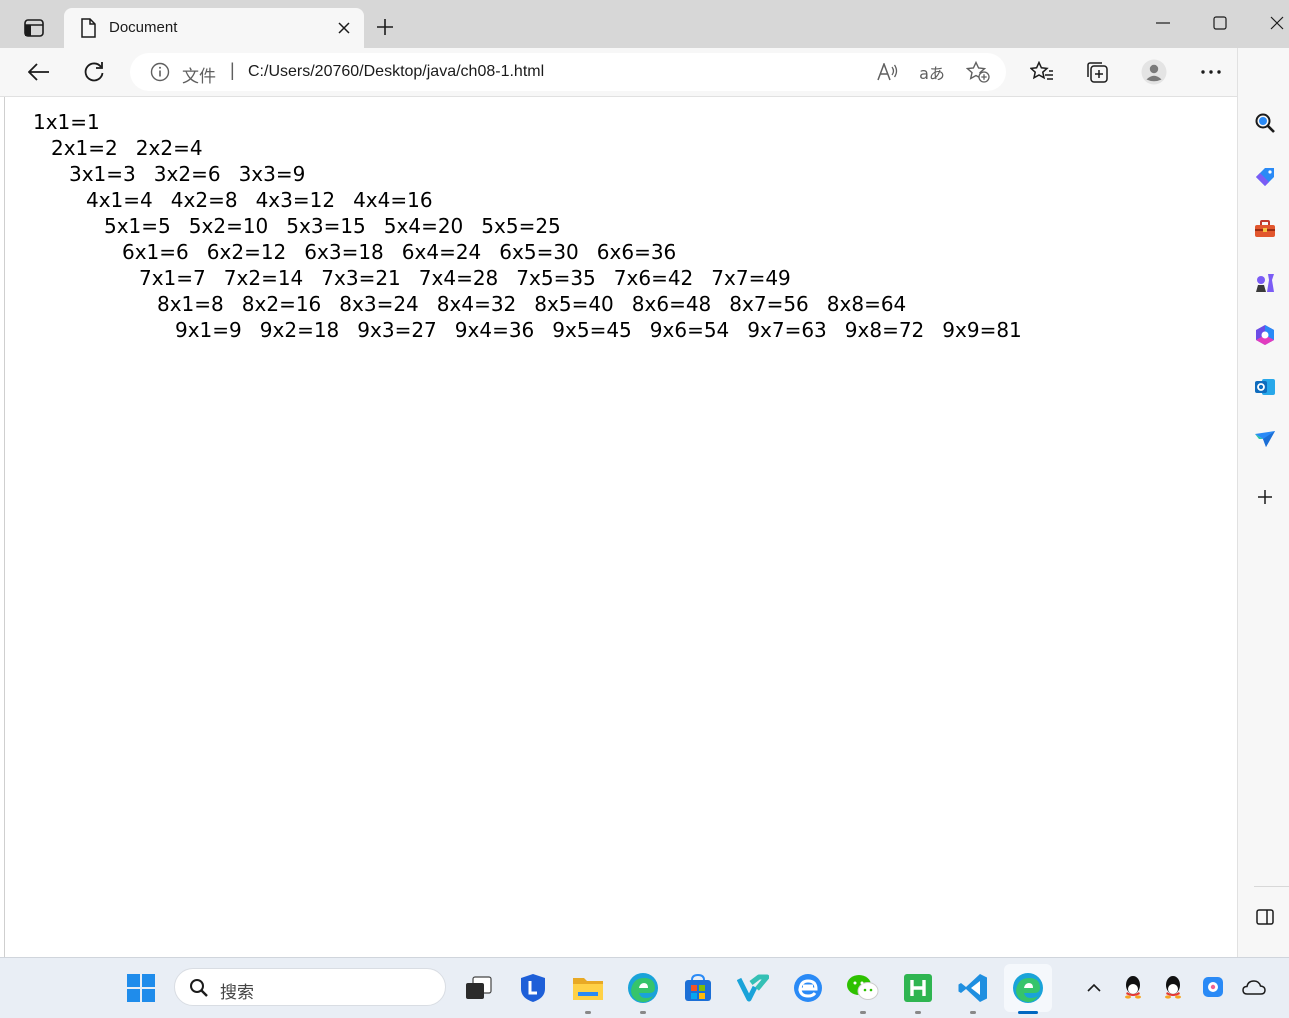 Image resolution: width=1289 pixels, height=1018 pixels. What do you see at coordinates (978, 72) in the screenshot?
I see `star-plus-icon` at bounding box center [978, 72].